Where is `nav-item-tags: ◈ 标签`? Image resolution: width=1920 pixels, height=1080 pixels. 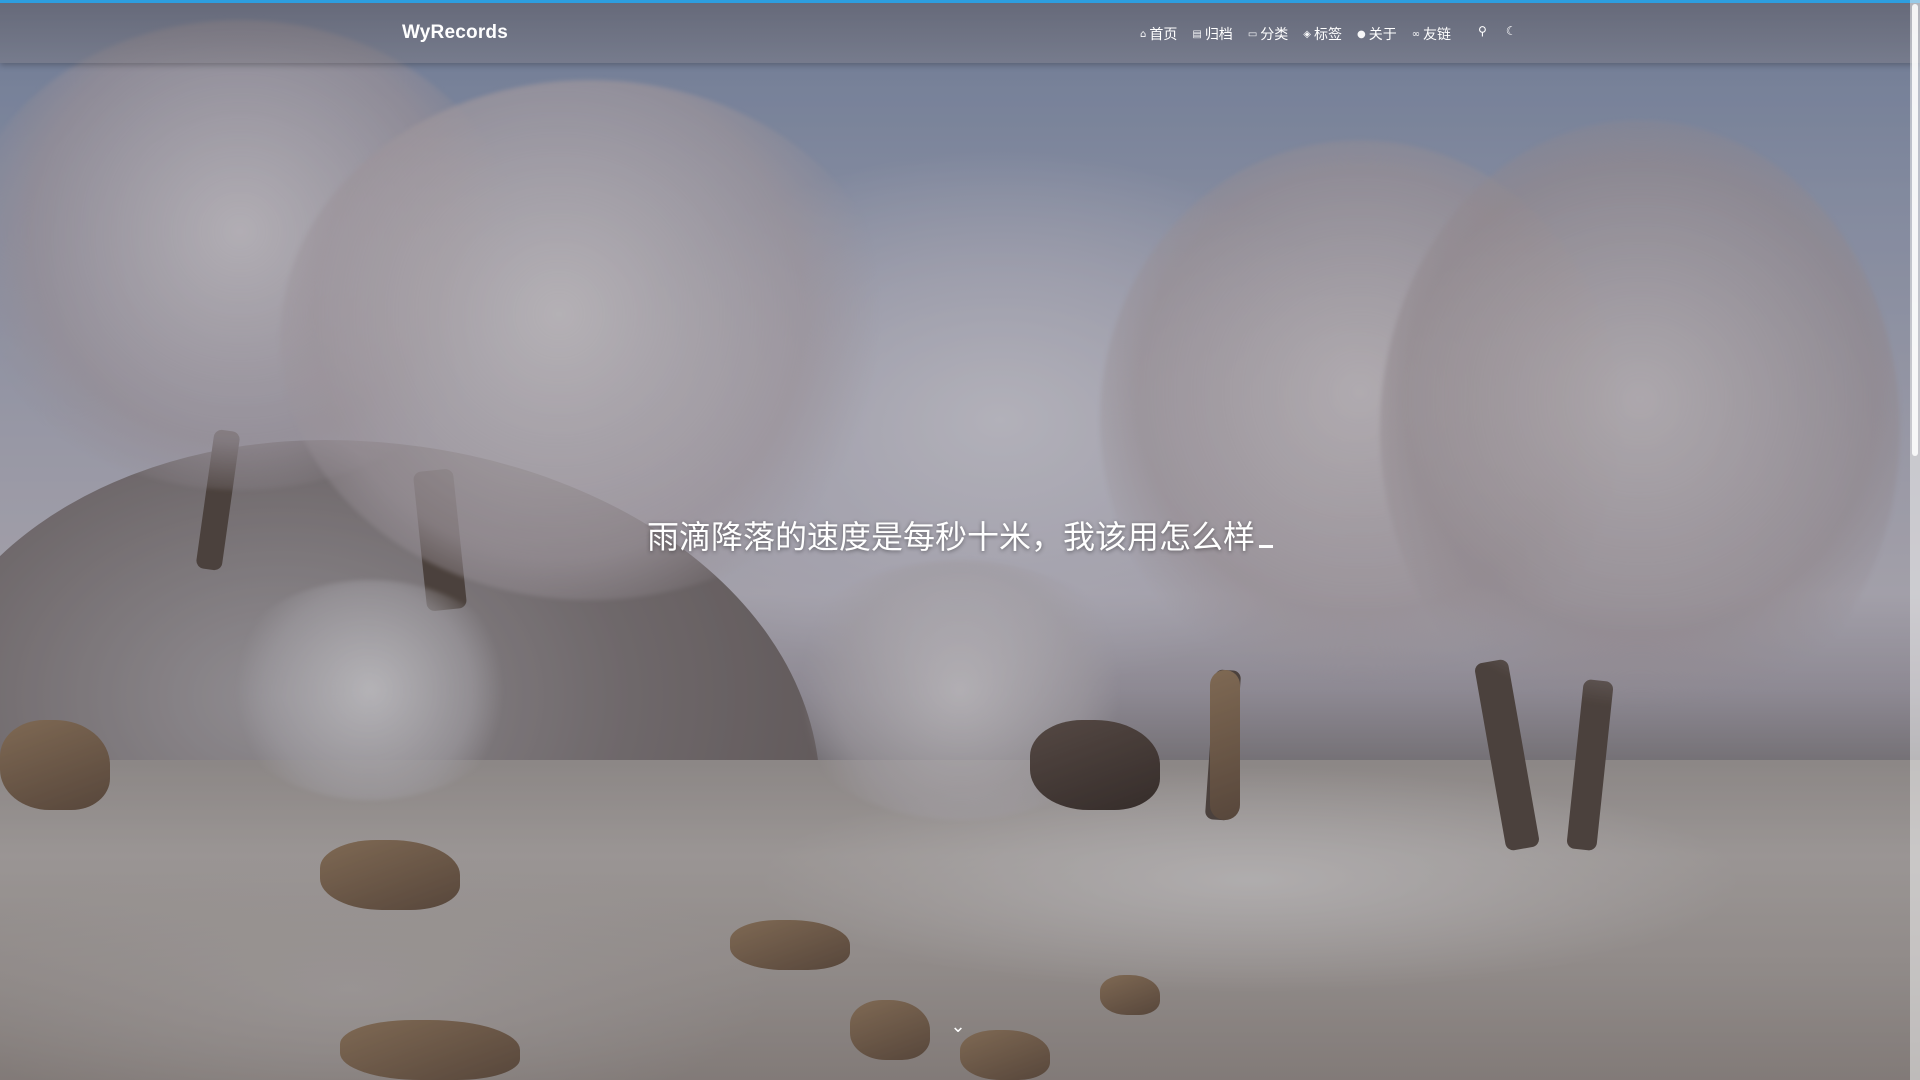 nav-item-tags: ◈ 标签 is located at coordinates (1322, 34).